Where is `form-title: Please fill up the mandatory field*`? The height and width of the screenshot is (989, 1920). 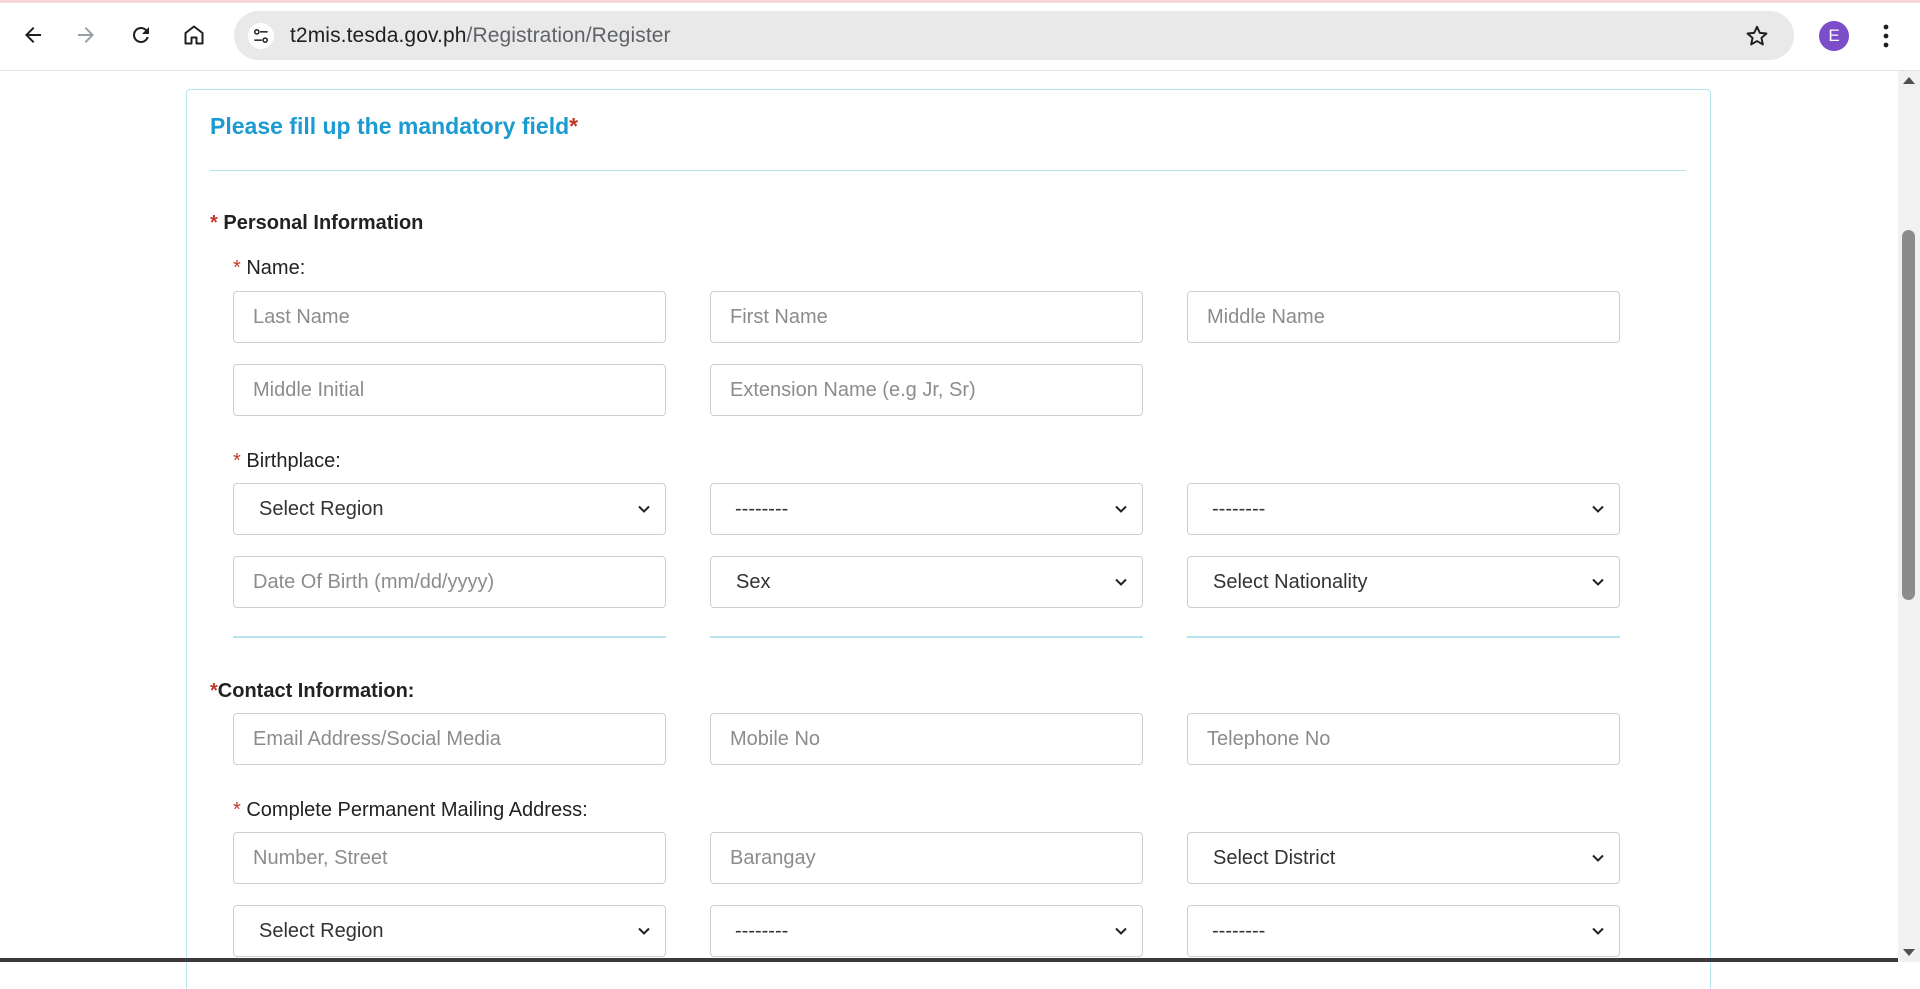
form-title: Please fill up the mandatory field* is located at coordinates (394, 126).